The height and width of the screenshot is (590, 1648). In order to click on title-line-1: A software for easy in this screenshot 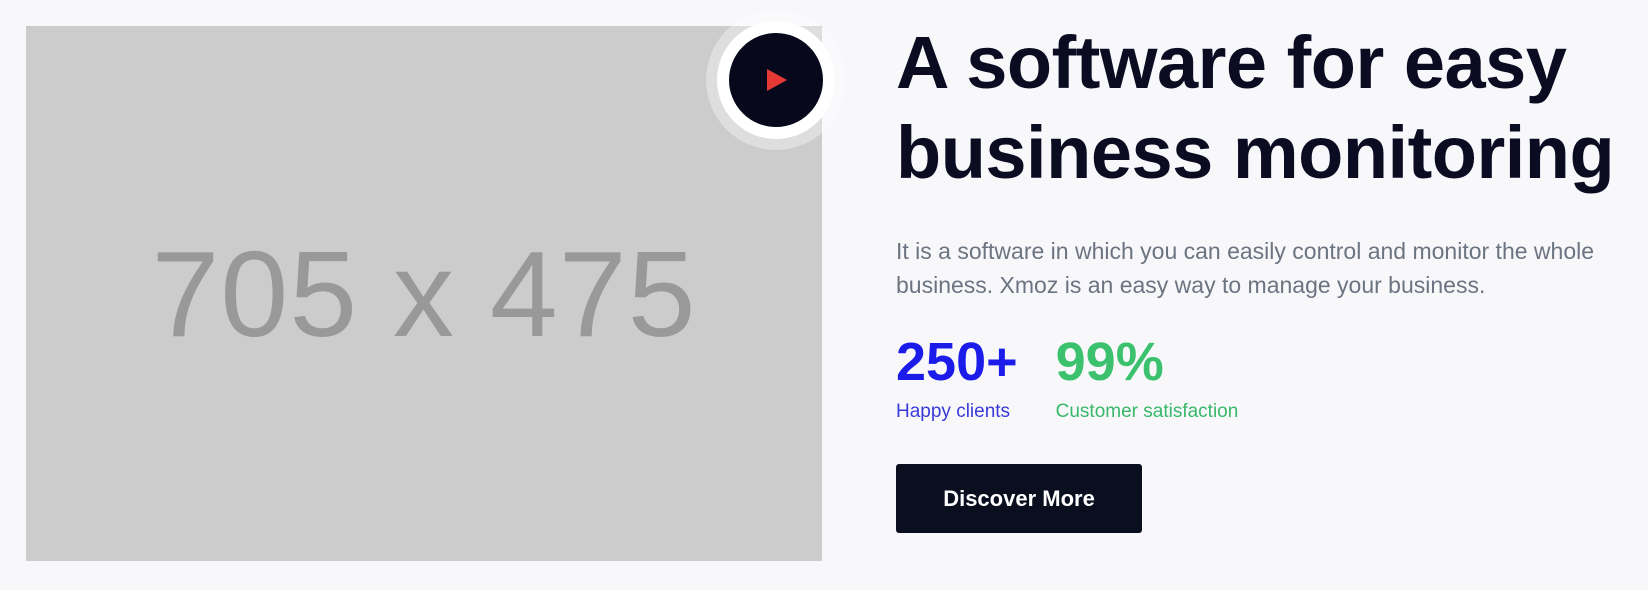, I will do `click(1231, 62)`.